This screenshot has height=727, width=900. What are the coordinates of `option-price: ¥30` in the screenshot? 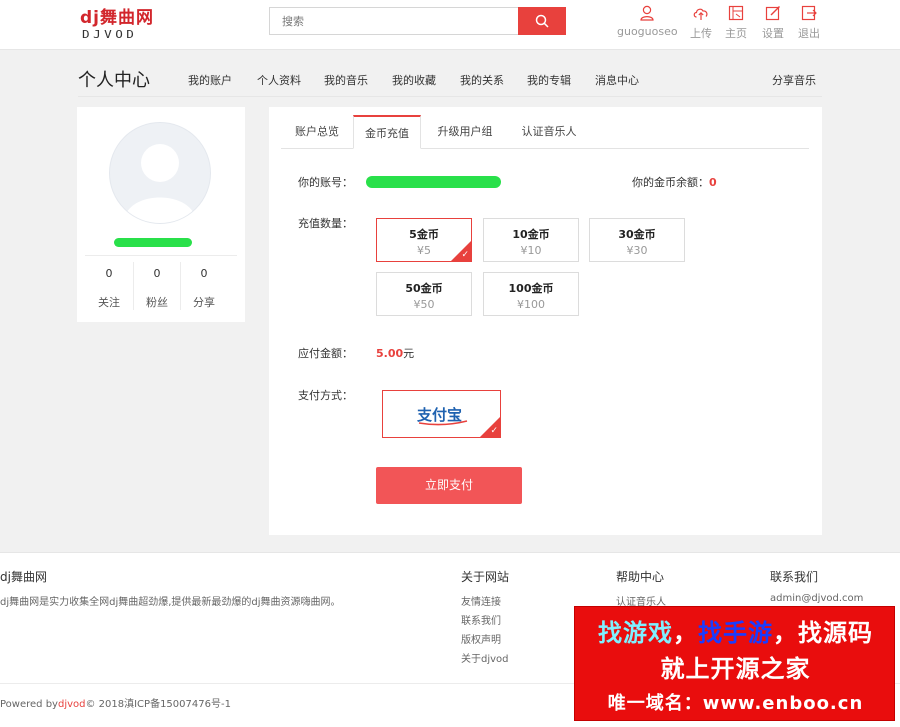 It's located at (637, 250).